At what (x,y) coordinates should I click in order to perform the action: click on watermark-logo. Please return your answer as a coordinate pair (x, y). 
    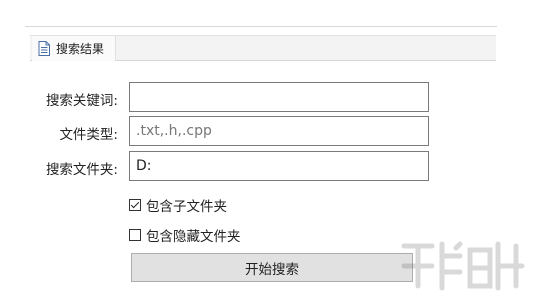
    Looking at the image, I should click on (463, 266).